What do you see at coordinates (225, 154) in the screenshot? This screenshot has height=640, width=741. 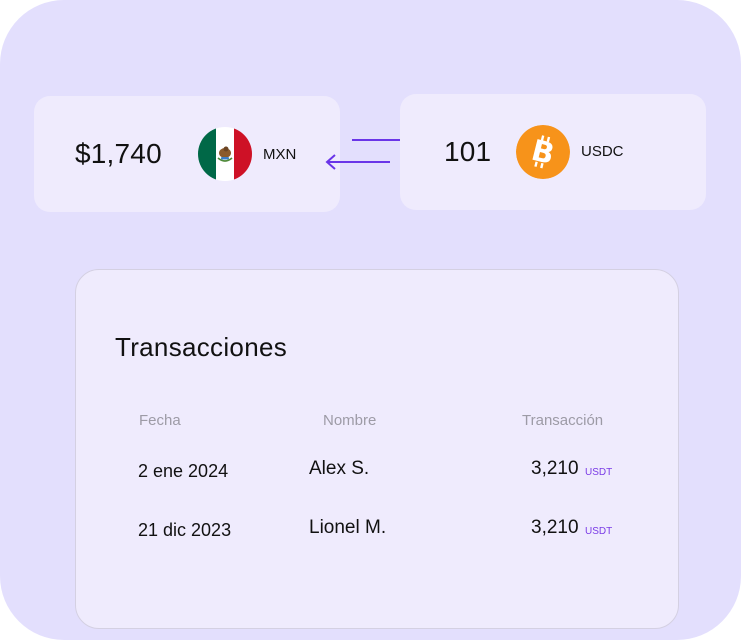 I see `mexico-flag-icon` at bounding box center [225, 154].